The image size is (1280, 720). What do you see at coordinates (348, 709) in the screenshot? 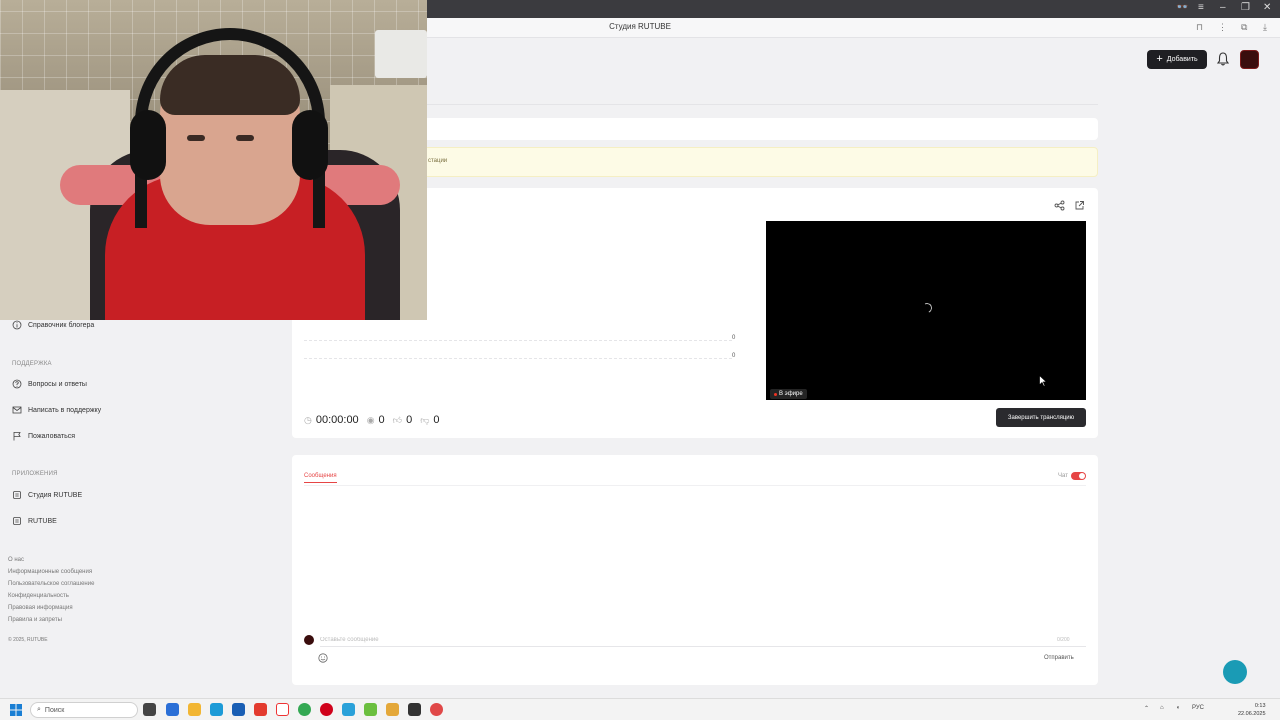
I see `telegram-icon` at bounding box center [348, 709].